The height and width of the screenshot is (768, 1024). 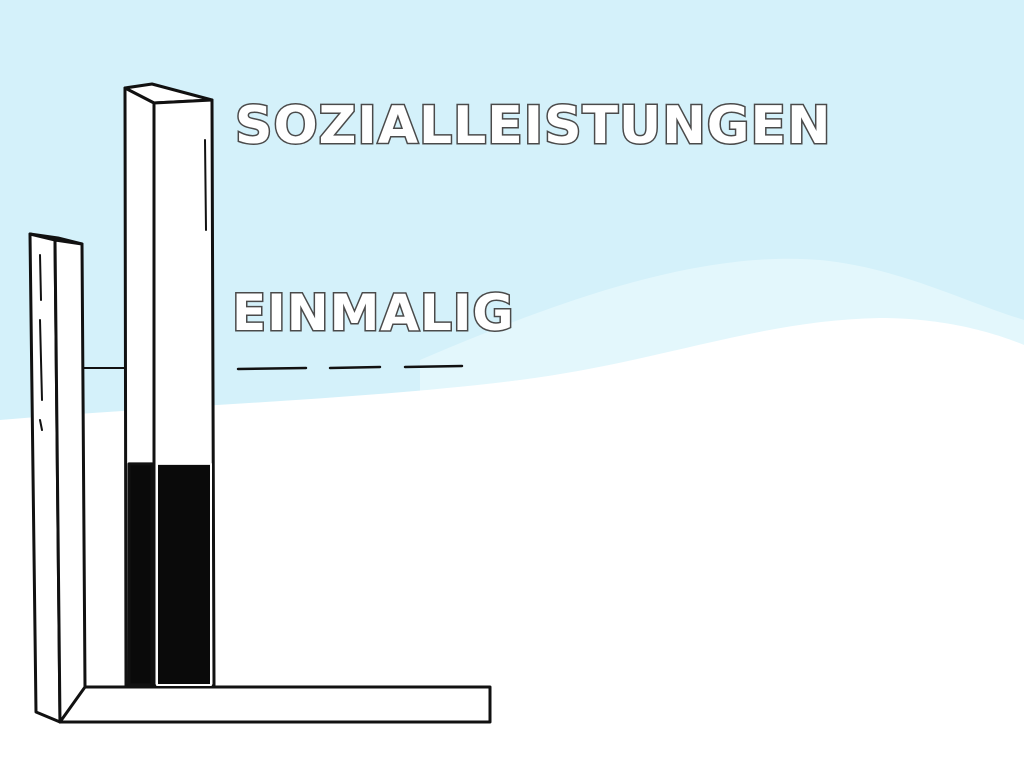 What do you see at coordinates (140, 574) in the screenshot?
I see `bar-fill-side` at bounding box center [140, 574].